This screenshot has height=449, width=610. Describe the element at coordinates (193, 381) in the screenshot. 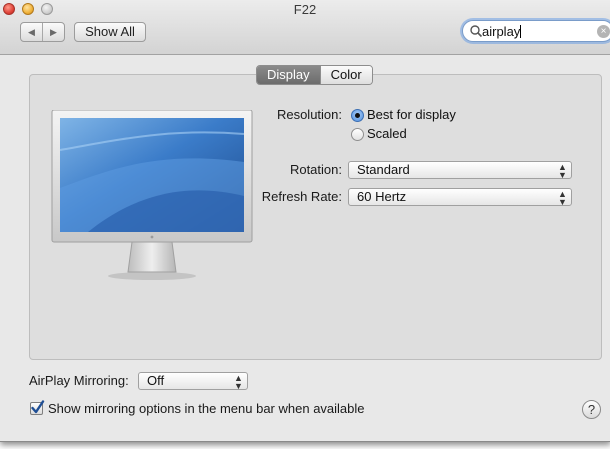

I see `airplay-mirroring-select: Off ▲ ▼` at that location.